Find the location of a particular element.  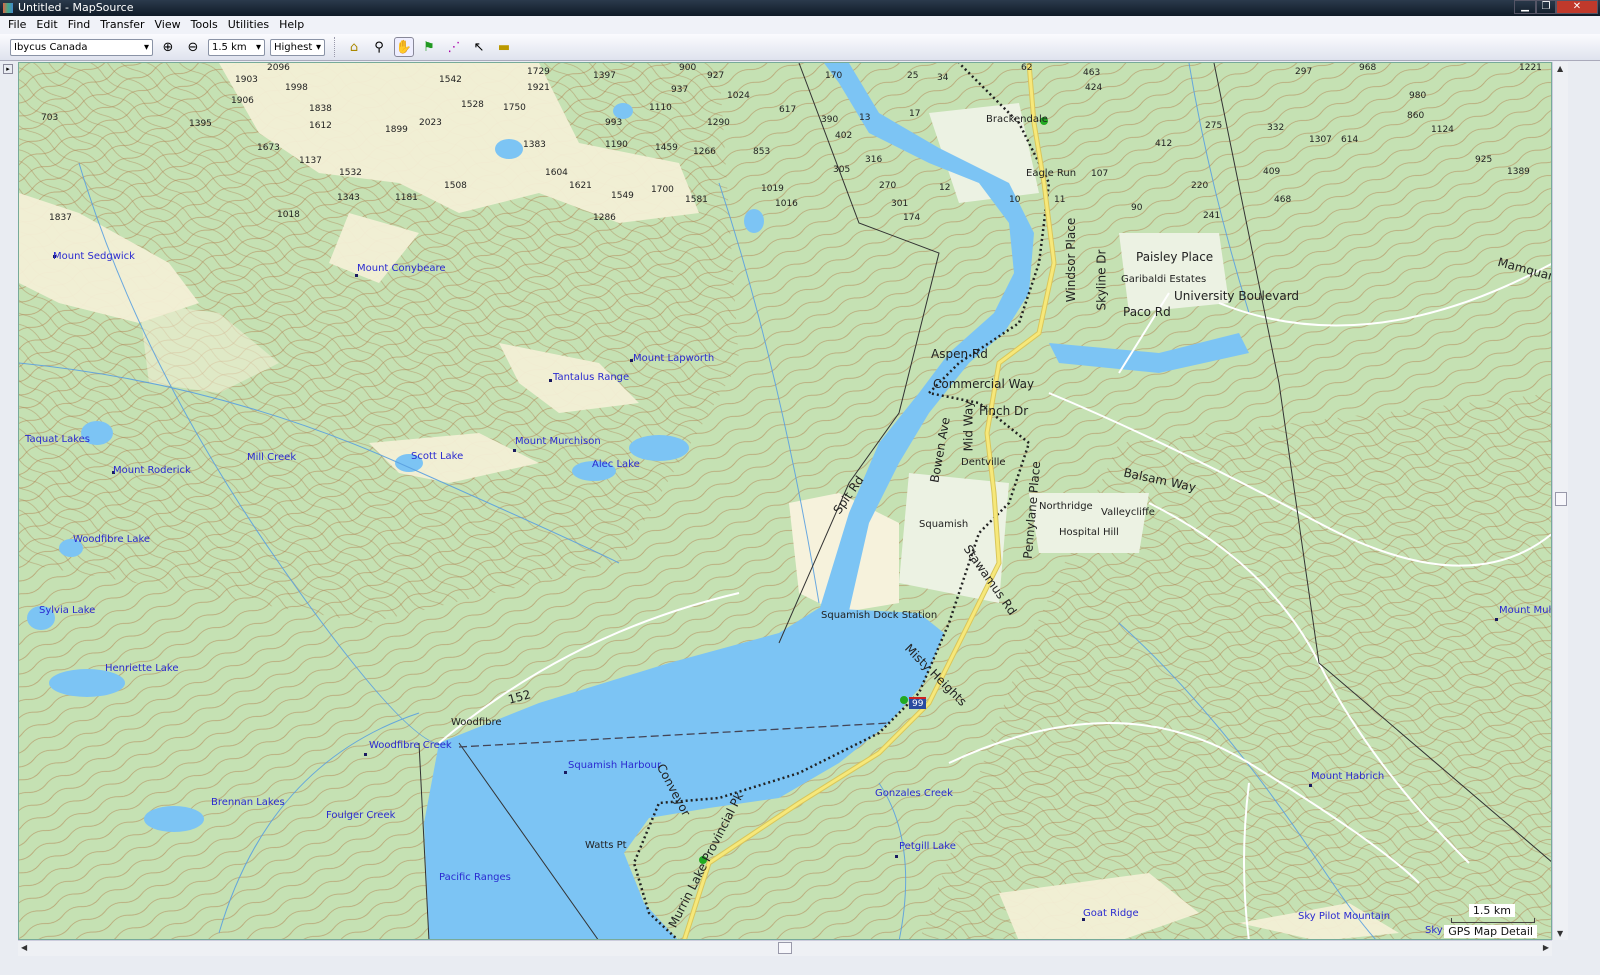

place-label: Mount Murchison is located at coordinates (558, 441).